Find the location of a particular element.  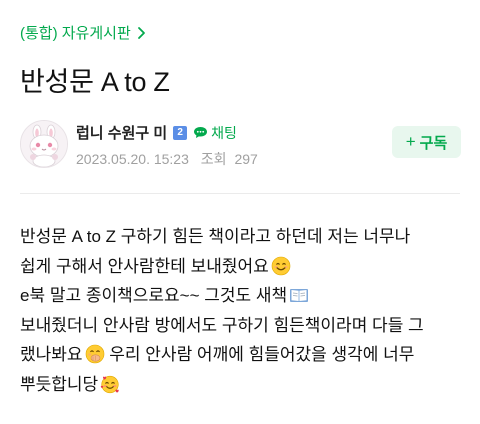

content-line: e북 말고 종이책으로요~~ 그것도 새책 is located at coordinates (245, 296).